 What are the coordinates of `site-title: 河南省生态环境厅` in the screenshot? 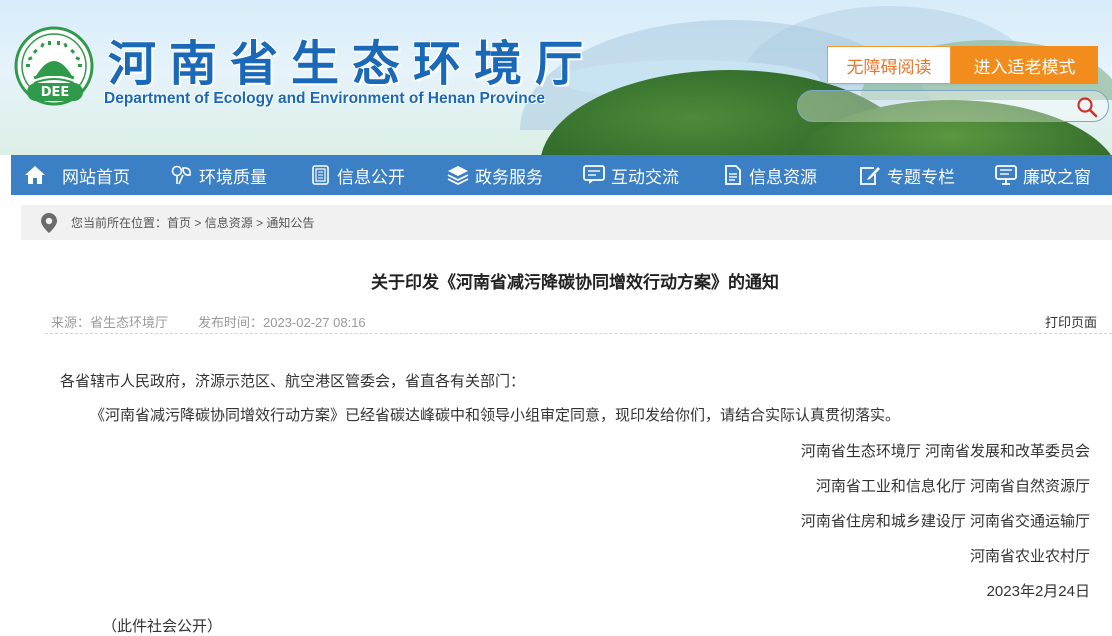 It's located at (352, 64).